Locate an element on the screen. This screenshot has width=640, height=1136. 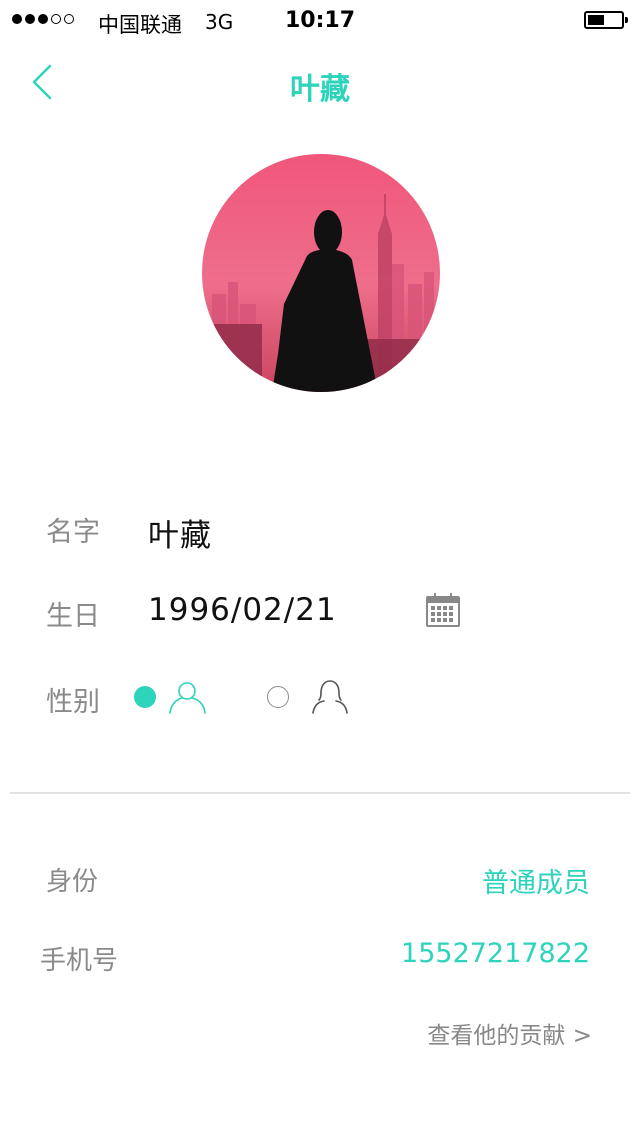
view-contribution-link: 查看他的贡献 > is located at coordinates (509, 1033).